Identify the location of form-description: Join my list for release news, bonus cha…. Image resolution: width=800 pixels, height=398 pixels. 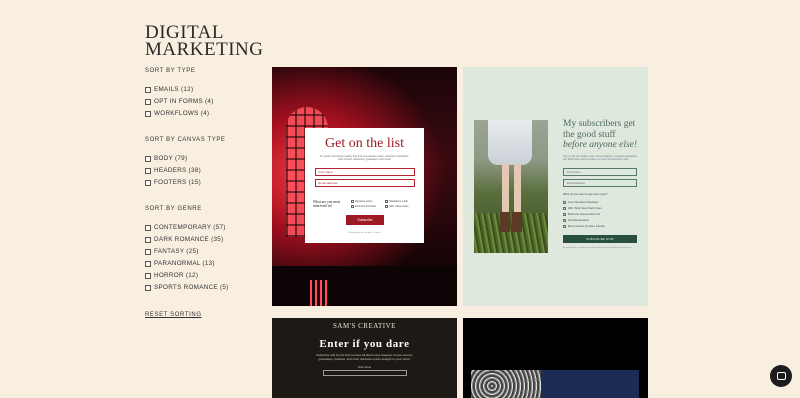
(600, 158).